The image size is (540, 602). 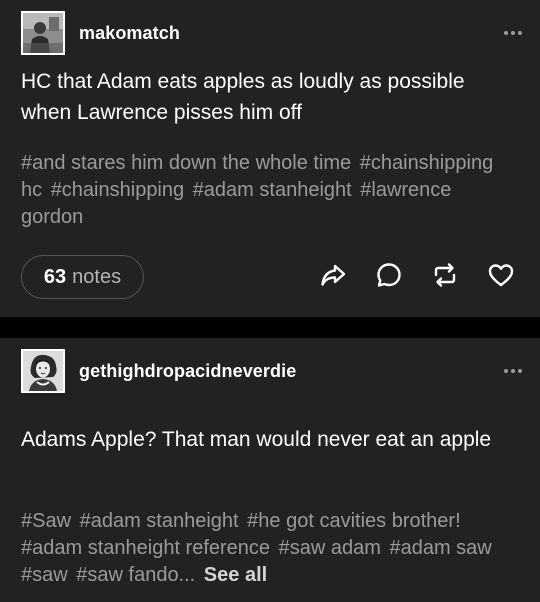 I want to click on notes-button: 63 notes, so click(x=82, y=277).